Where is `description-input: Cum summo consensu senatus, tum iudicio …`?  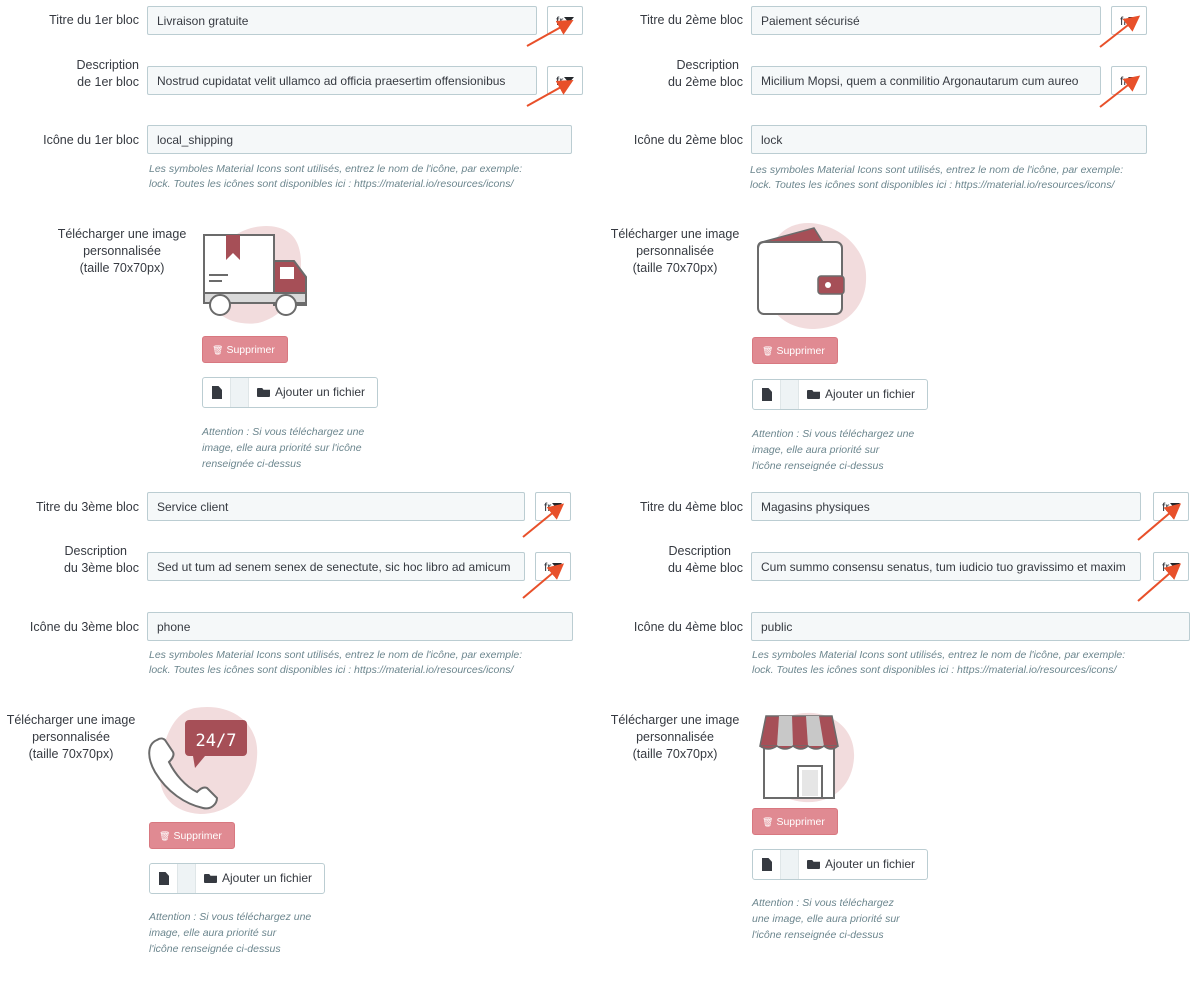 description-input: Cum summo consensu senatus, tum iudicio … is located at coordinates (946, 566).